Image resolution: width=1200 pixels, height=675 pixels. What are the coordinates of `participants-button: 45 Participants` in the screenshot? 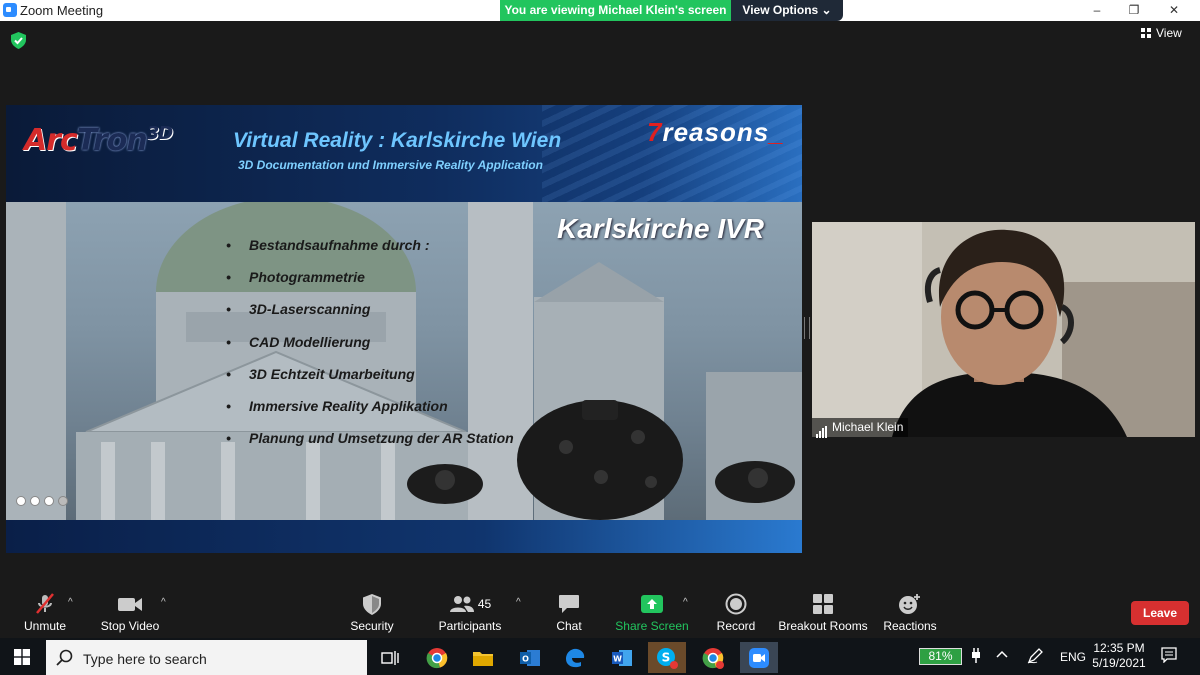 It's located at (470, 610).